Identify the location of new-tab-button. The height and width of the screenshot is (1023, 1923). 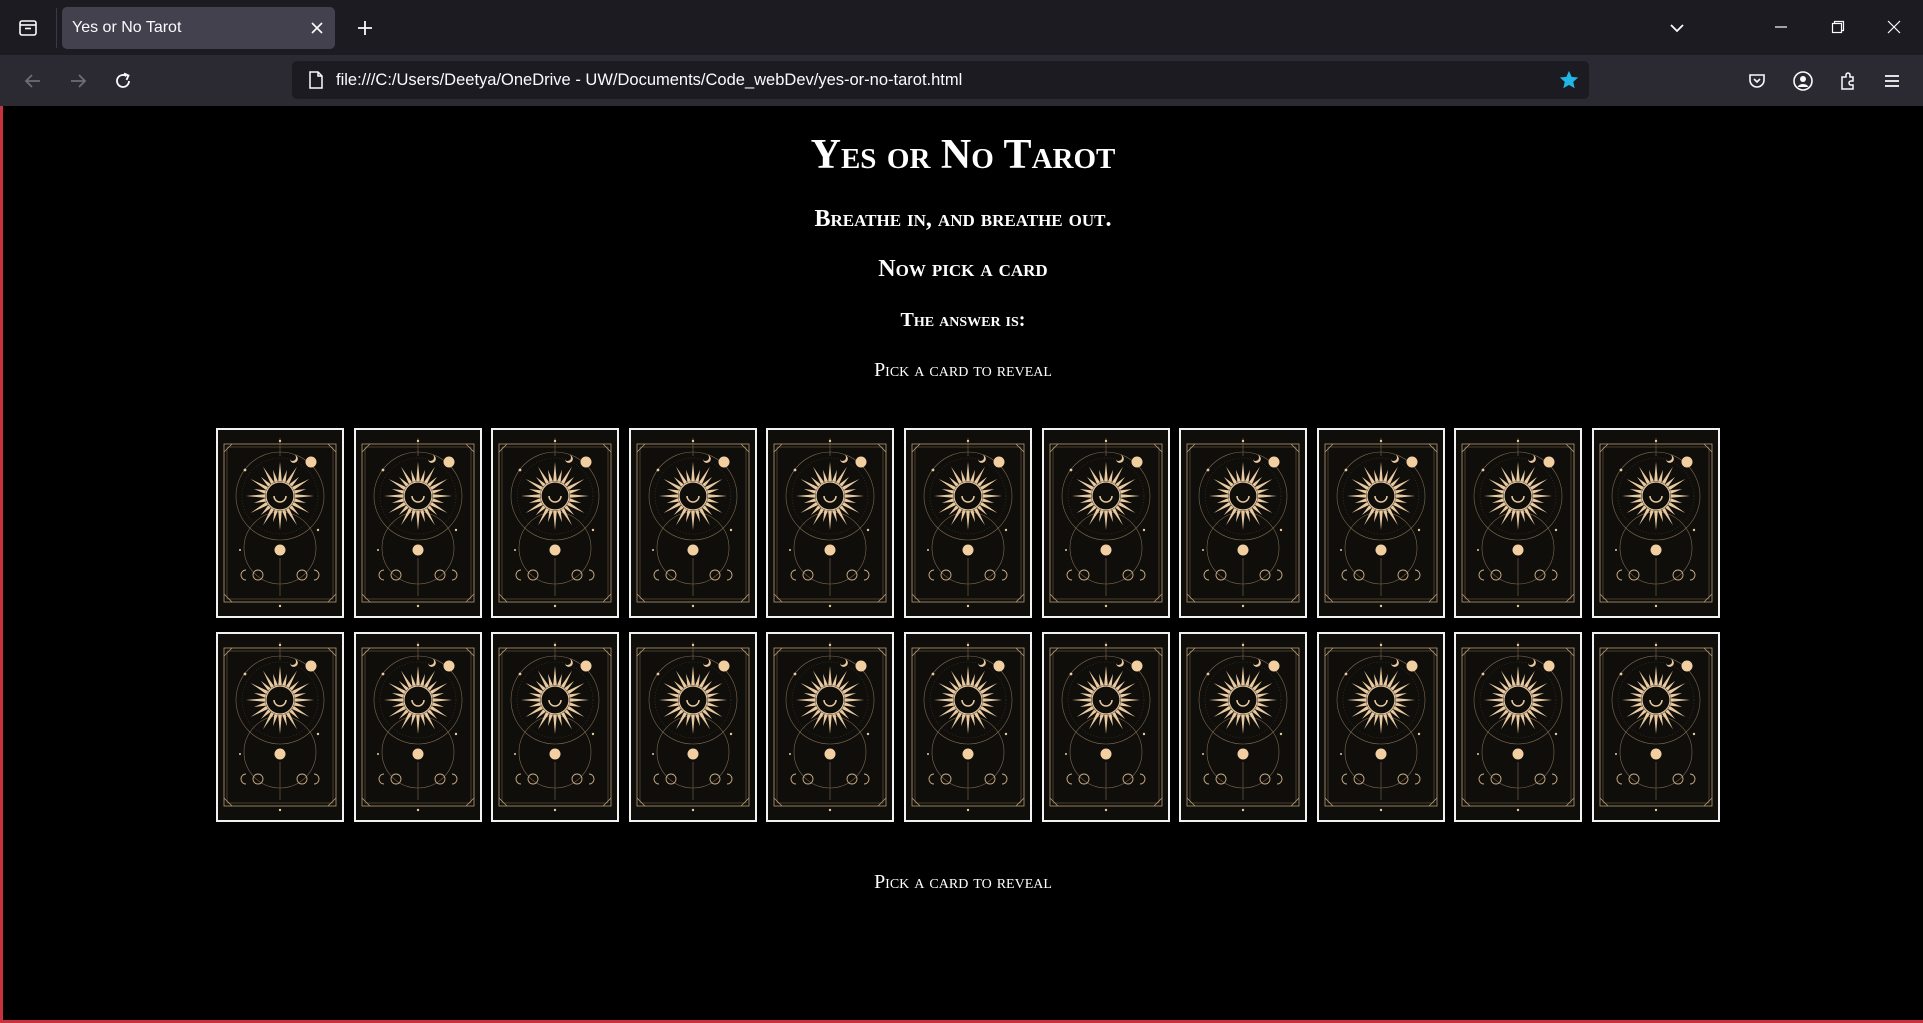
(365, 28).